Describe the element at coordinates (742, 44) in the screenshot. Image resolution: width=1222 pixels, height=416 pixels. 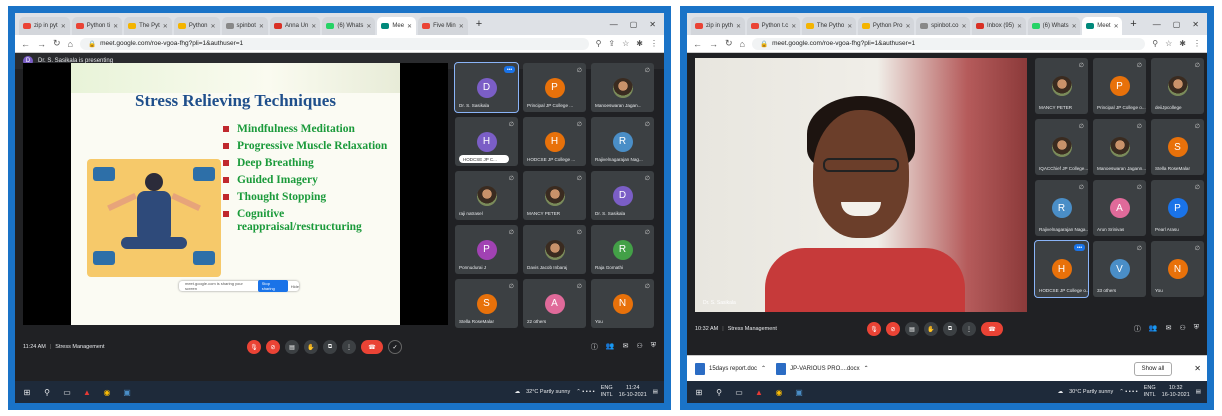
I see `home-icon: ⌂` at that location.